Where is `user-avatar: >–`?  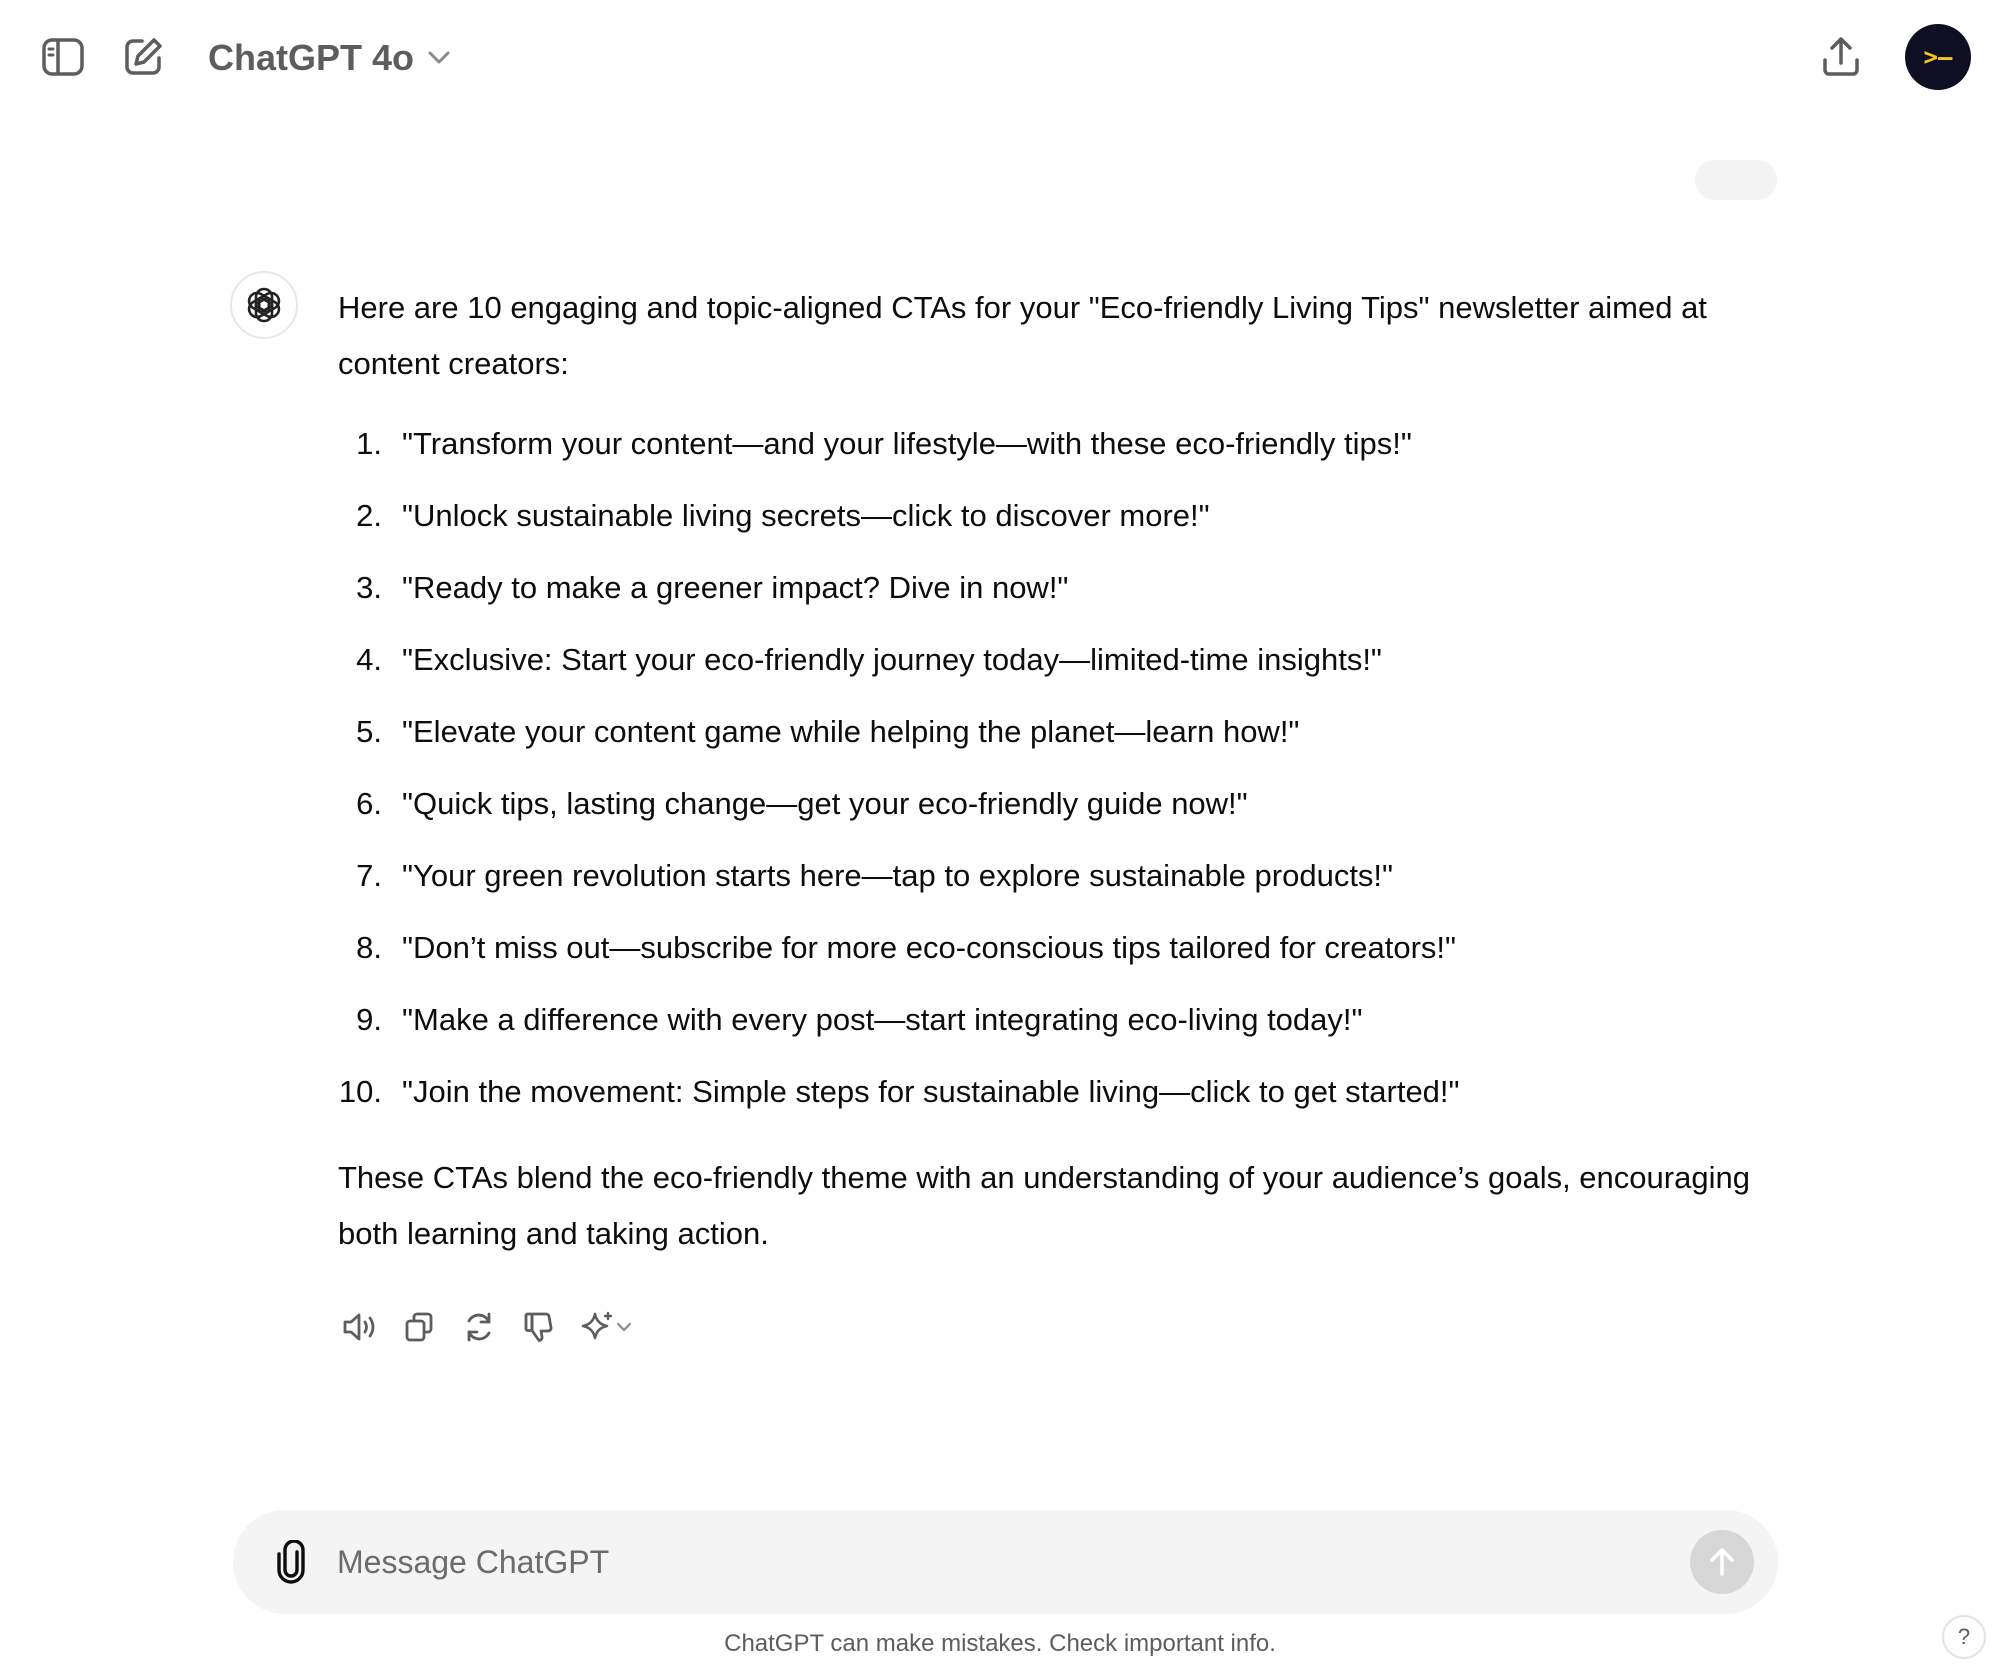
user-avatar: >– is located at coordinates (1938, 57).